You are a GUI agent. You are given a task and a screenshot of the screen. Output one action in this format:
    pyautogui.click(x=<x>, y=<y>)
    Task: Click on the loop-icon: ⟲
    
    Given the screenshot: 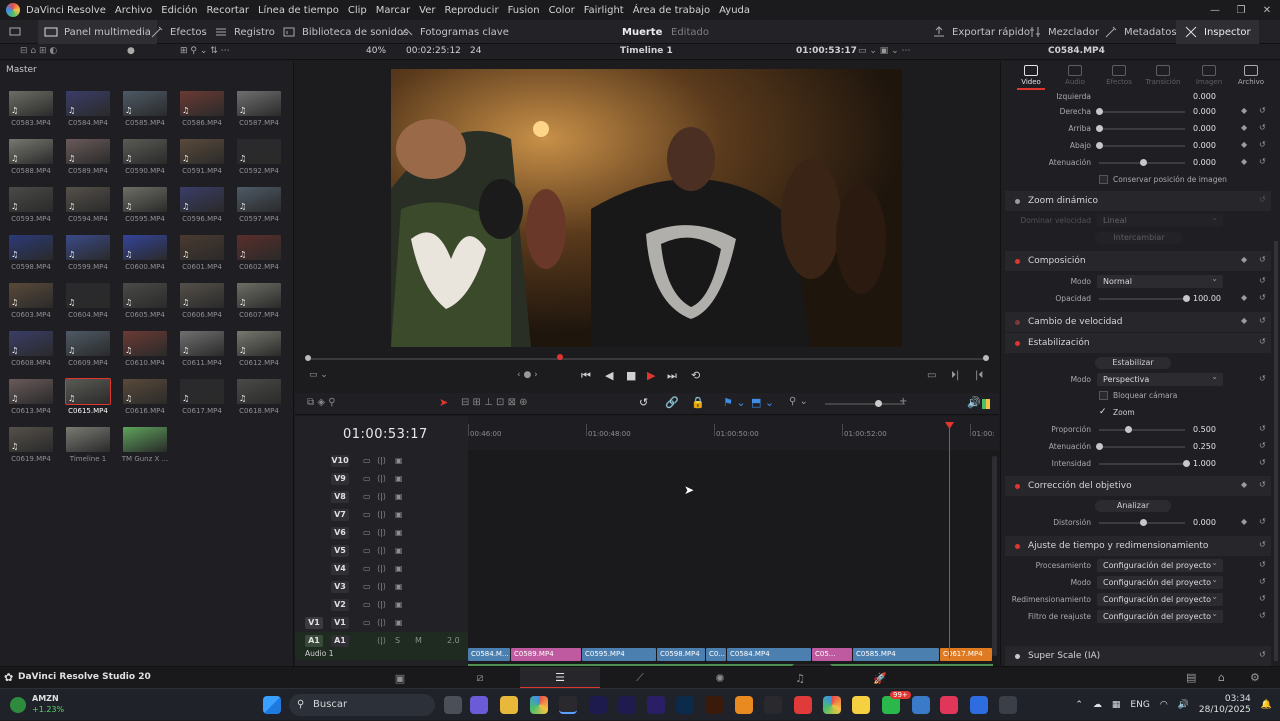 What is the action you would take?
    pyautogui.click(x=695, y=375)
    